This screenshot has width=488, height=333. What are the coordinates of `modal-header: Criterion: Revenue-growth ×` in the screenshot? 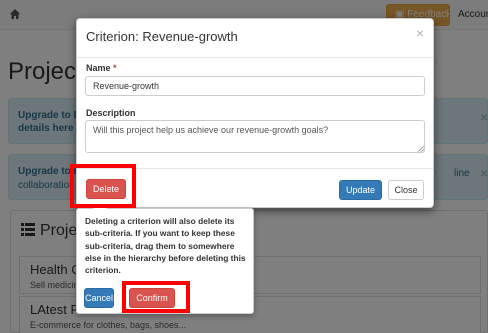 It's located at (255, 38).